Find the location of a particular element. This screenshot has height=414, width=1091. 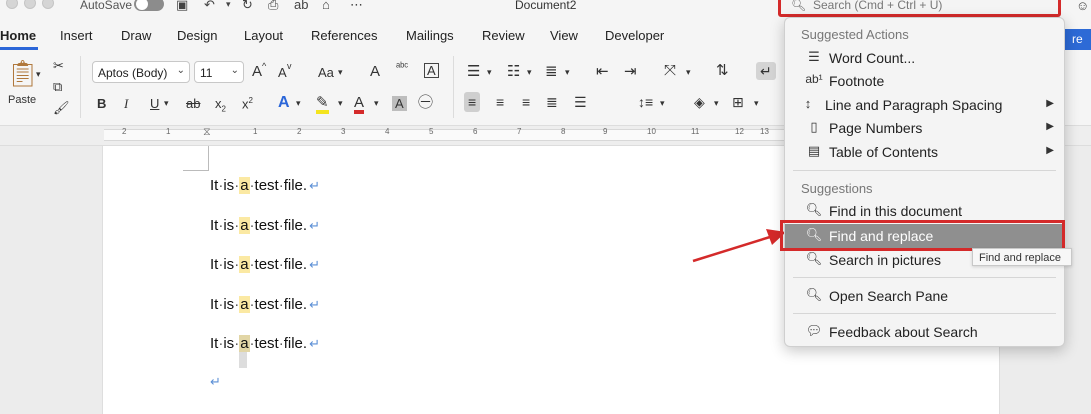

character-border-icon: A is located at coordinates (431, 70).